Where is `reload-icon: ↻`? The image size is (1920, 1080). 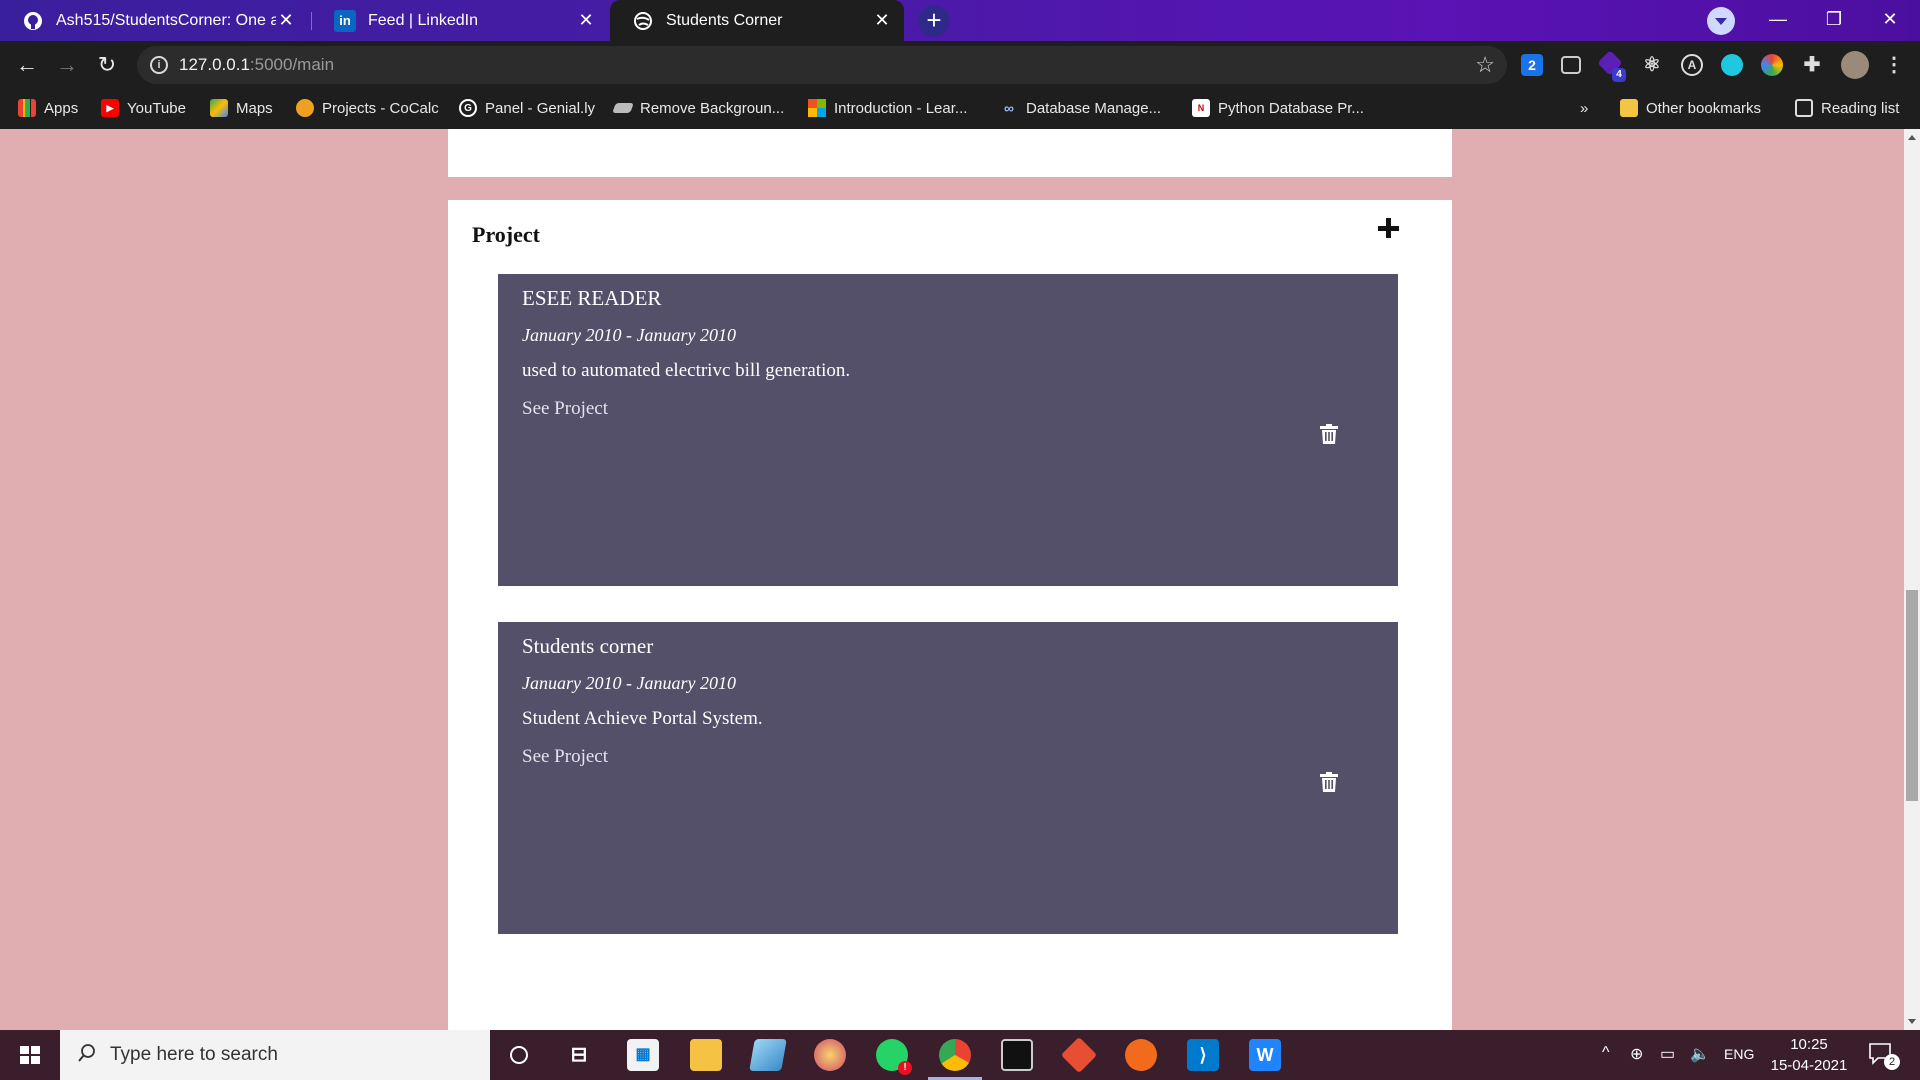
reload-icon: ↻ is located at coordinates (107, 65).